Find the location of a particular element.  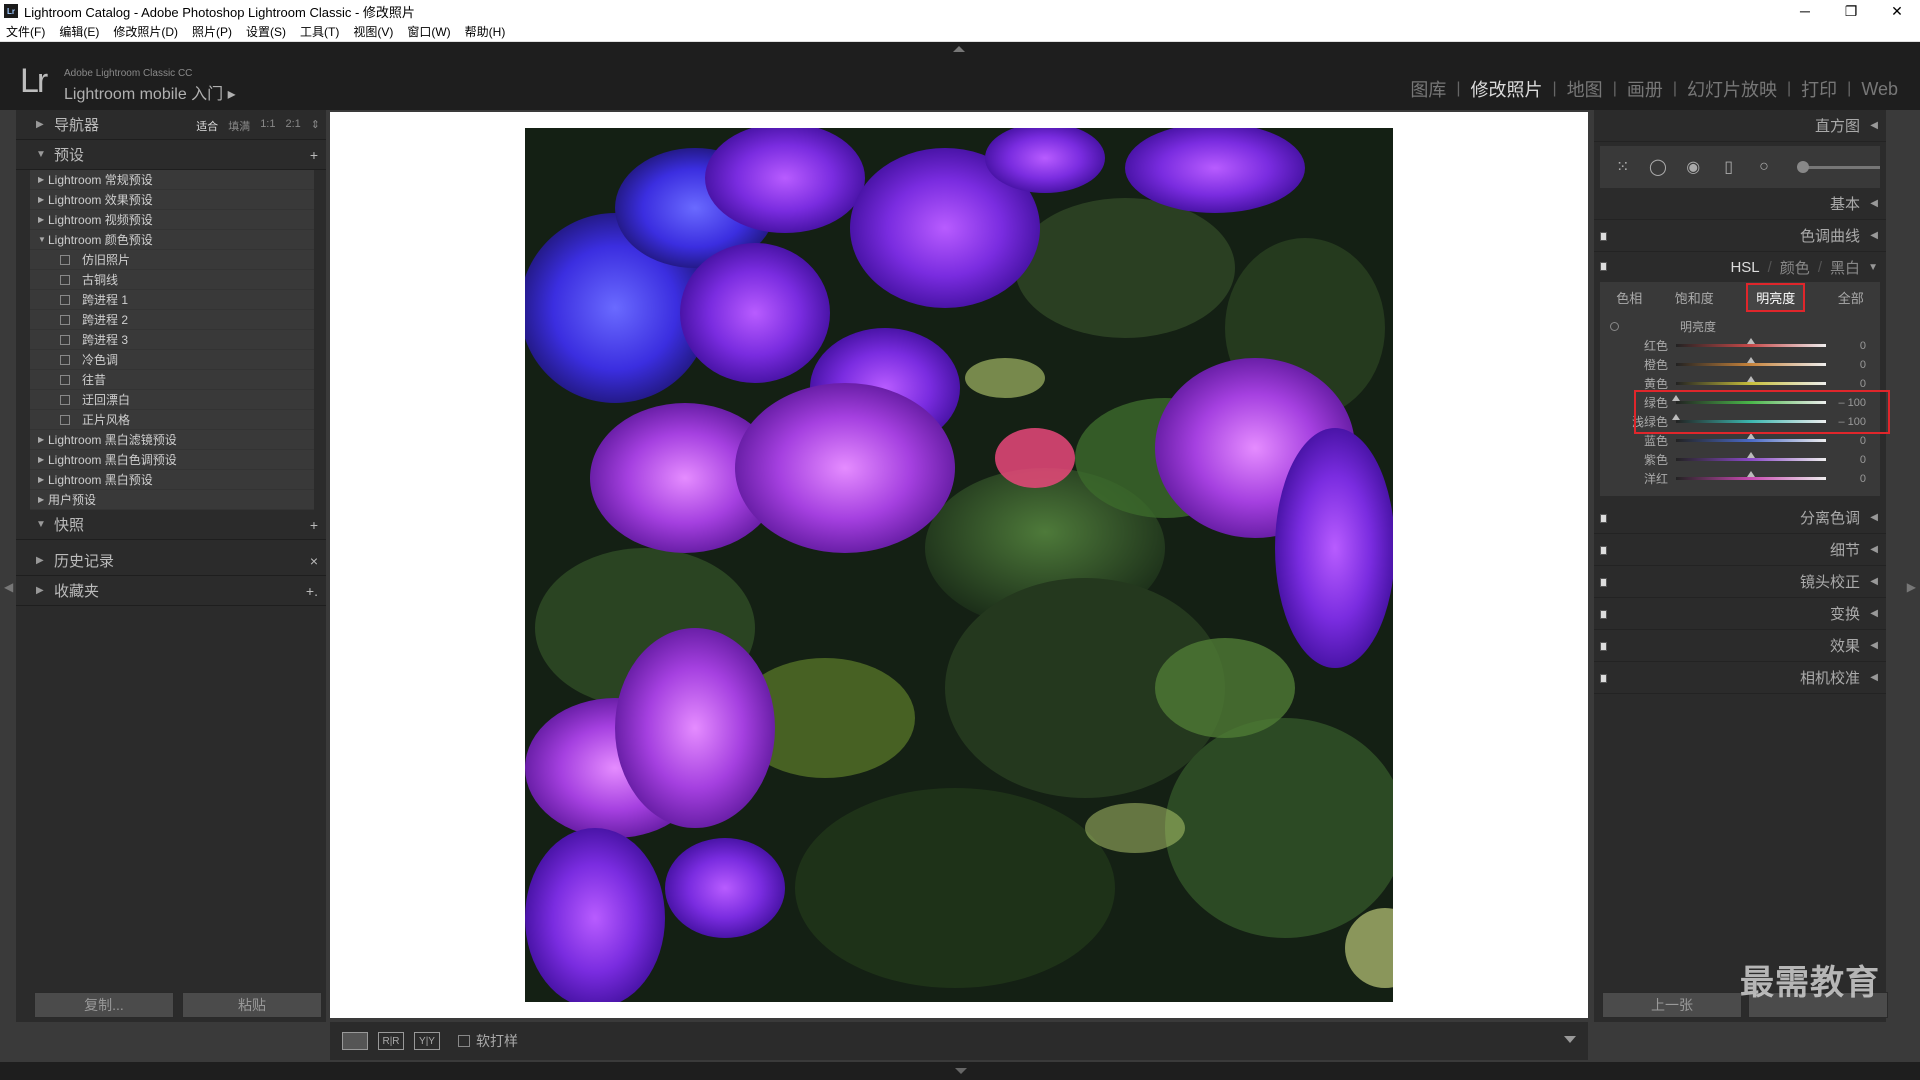

tab-hue: 色相 is located at coordinates (1629, 297).